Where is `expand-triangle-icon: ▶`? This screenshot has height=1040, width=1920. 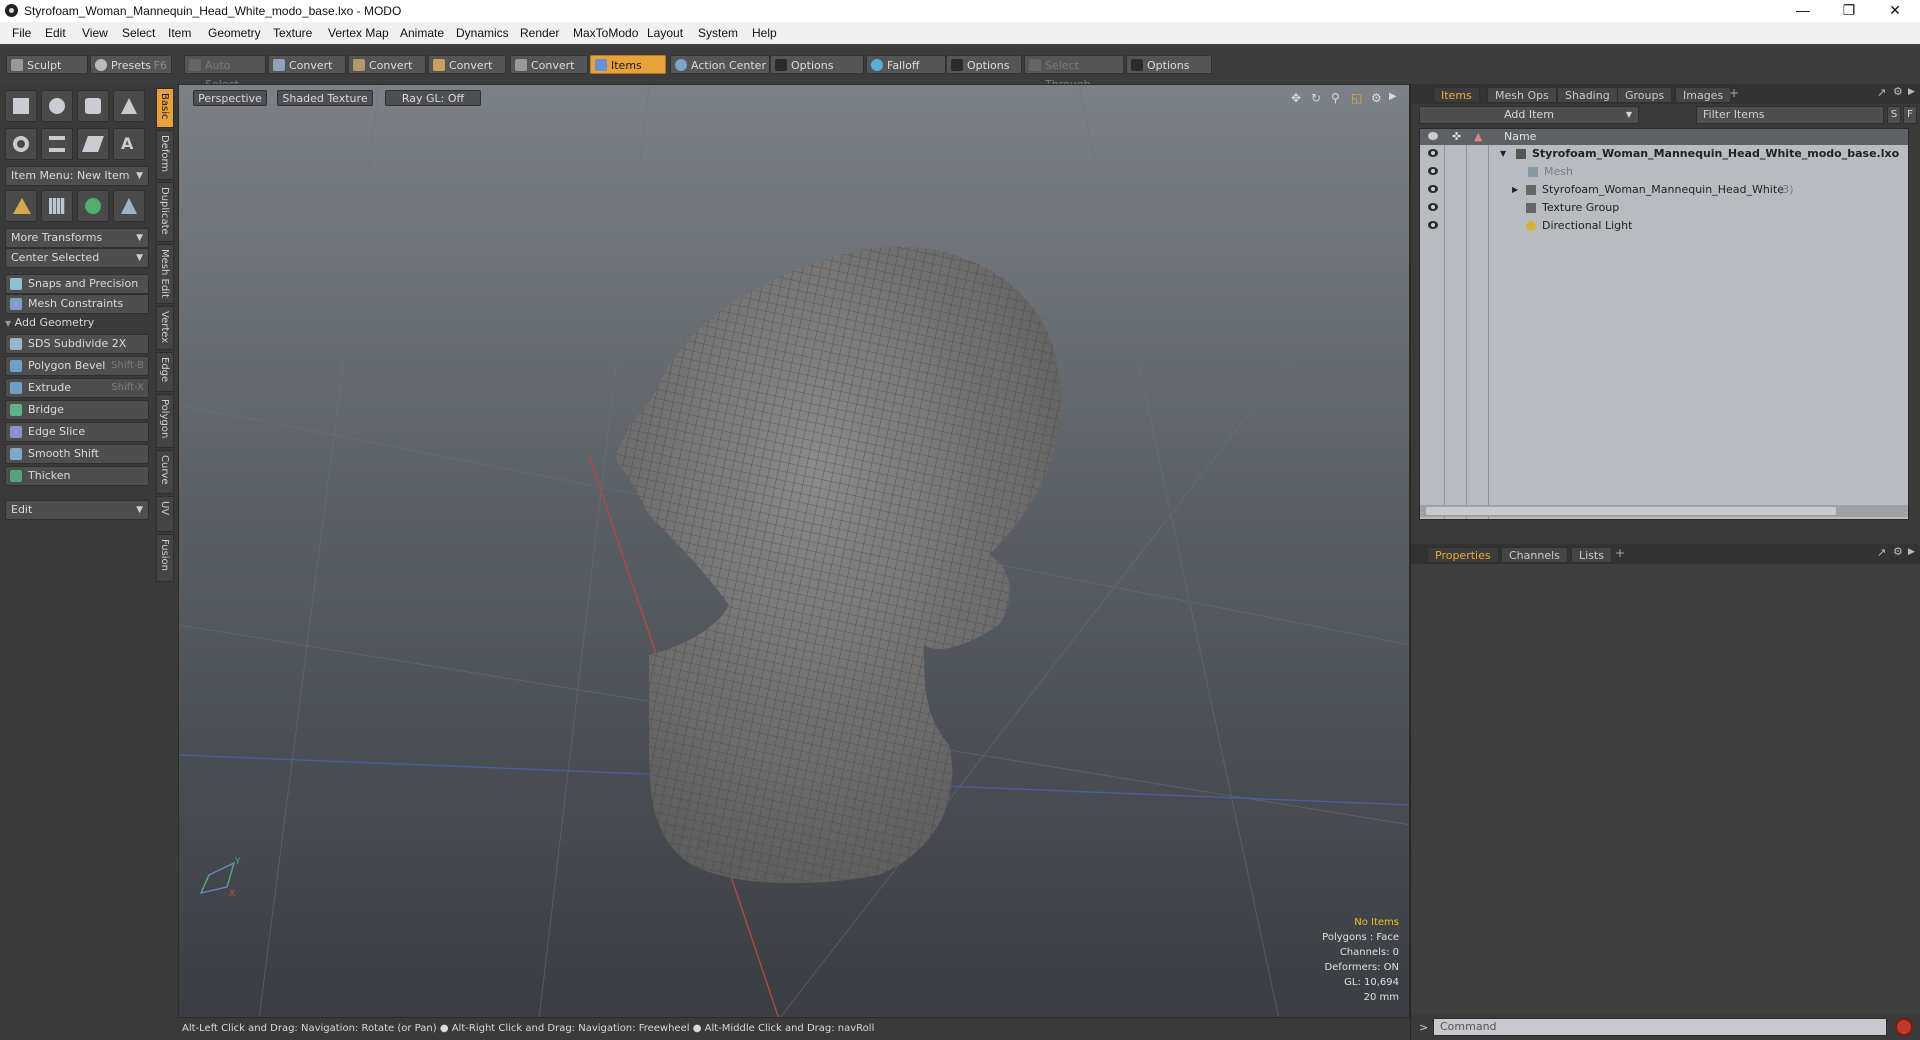 expand-triangle-icon: ▶ is located at coordinates (1515, 190).